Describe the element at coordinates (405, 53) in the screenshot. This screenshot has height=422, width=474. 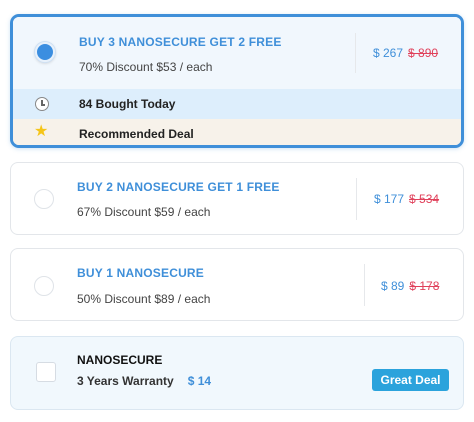
I see `offer-price: $ 267 $ 890` at that location.